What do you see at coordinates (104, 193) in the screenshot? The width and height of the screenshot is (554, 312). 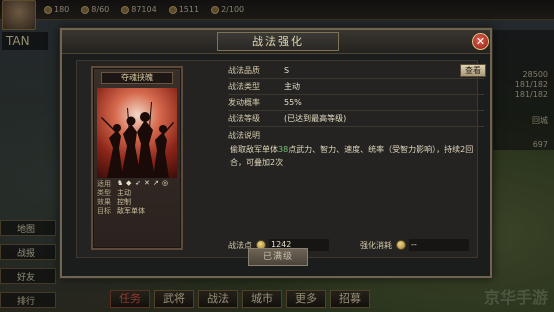 I see `type-label: 类型` at bounding box center [104, 193].